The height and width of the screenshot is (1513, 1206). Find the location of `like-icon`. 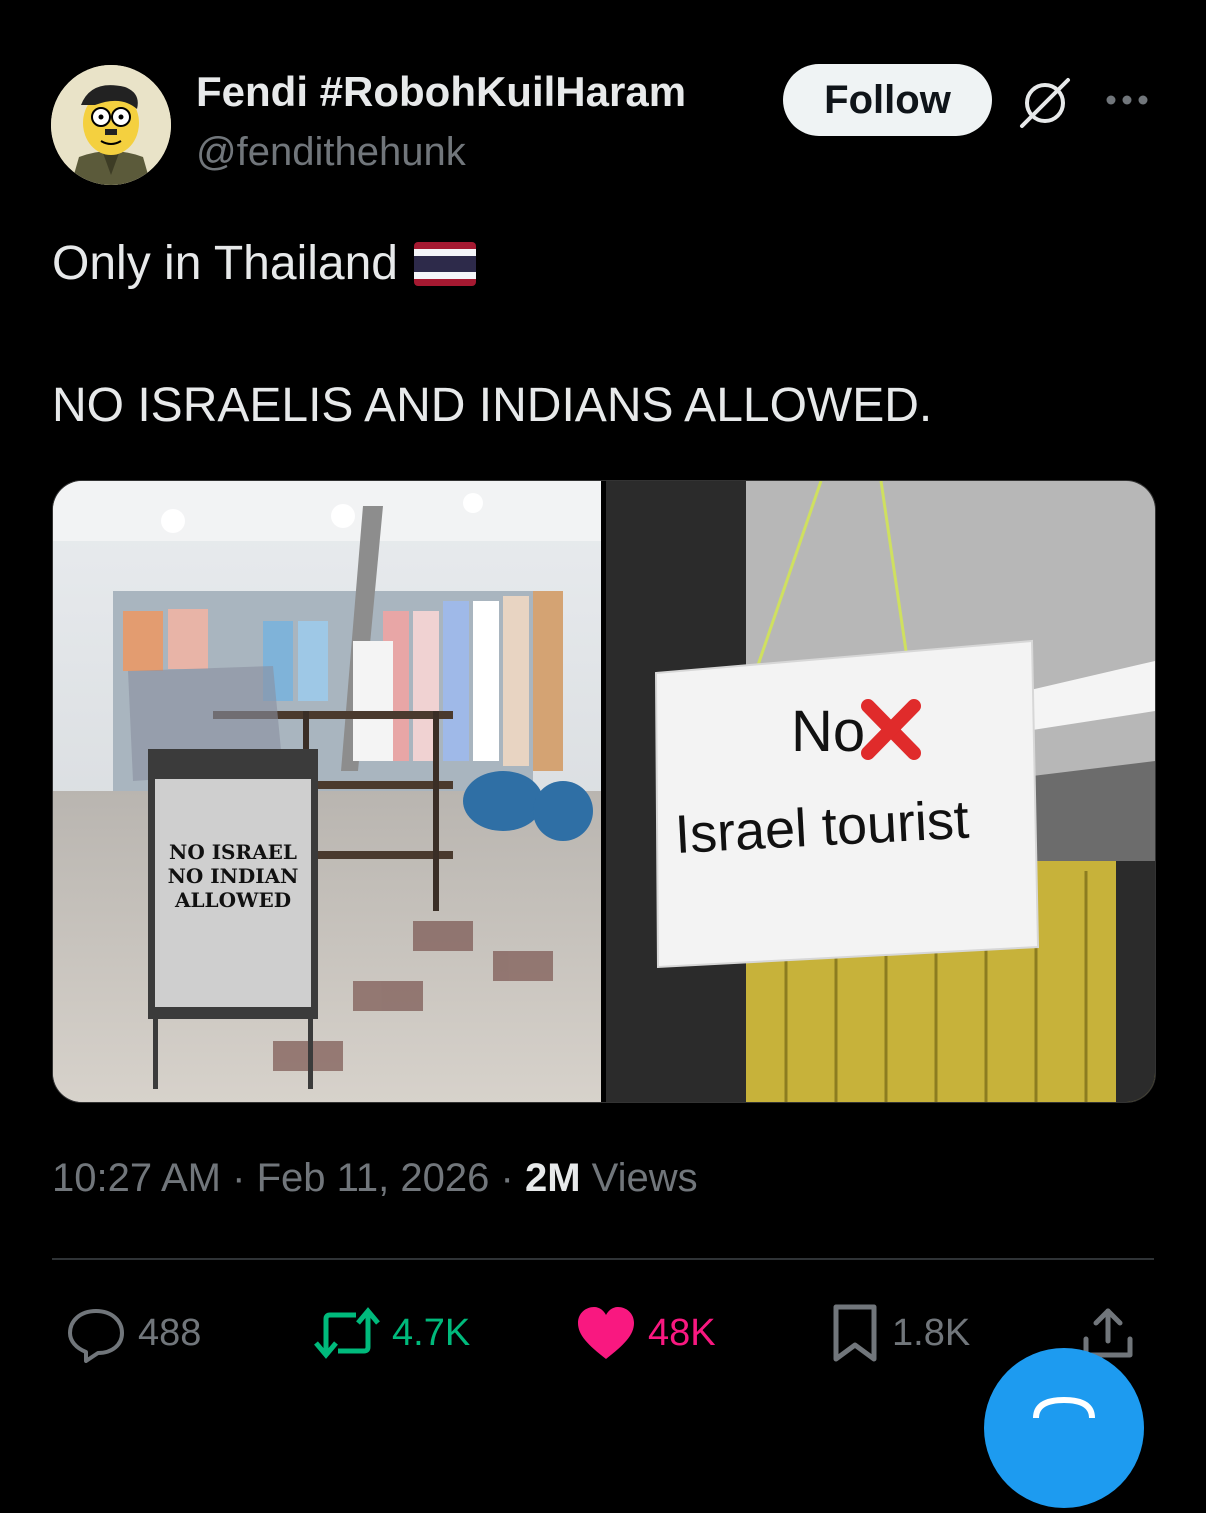

like-icon is located at coordinates (606, 1333).